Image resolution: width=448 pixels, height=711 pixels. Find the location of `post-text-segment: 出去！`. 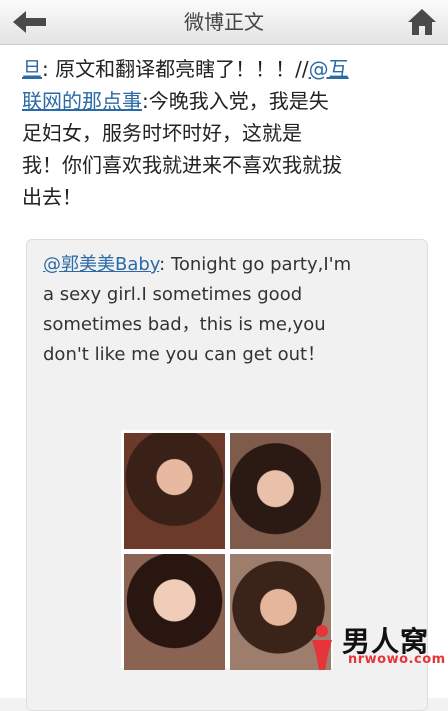

post-text-segment: 出去！ is located at coordinates (52, 197).